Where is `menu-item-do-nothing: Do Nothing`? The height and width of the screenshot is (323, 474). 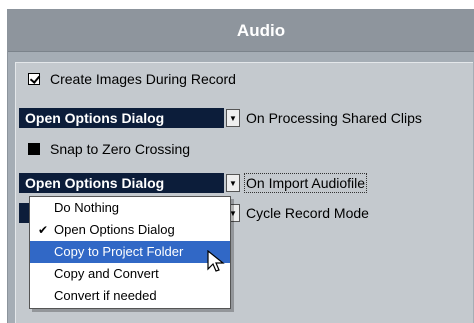 menu-item-do-nothing: Do Nothing is located at coordinates (130, 208).